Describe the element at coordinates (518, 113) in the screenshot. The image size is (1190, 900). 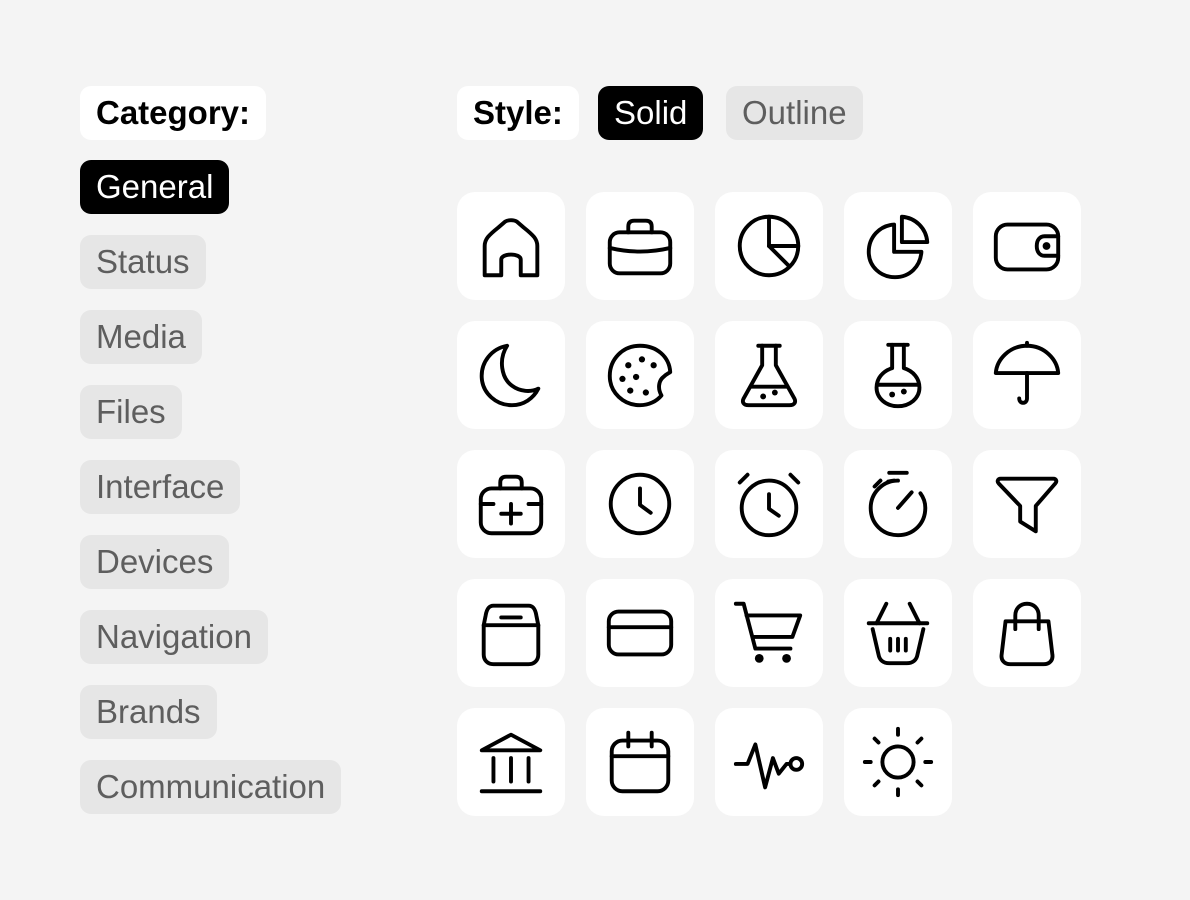
I see `style-label: Style:` at that location.